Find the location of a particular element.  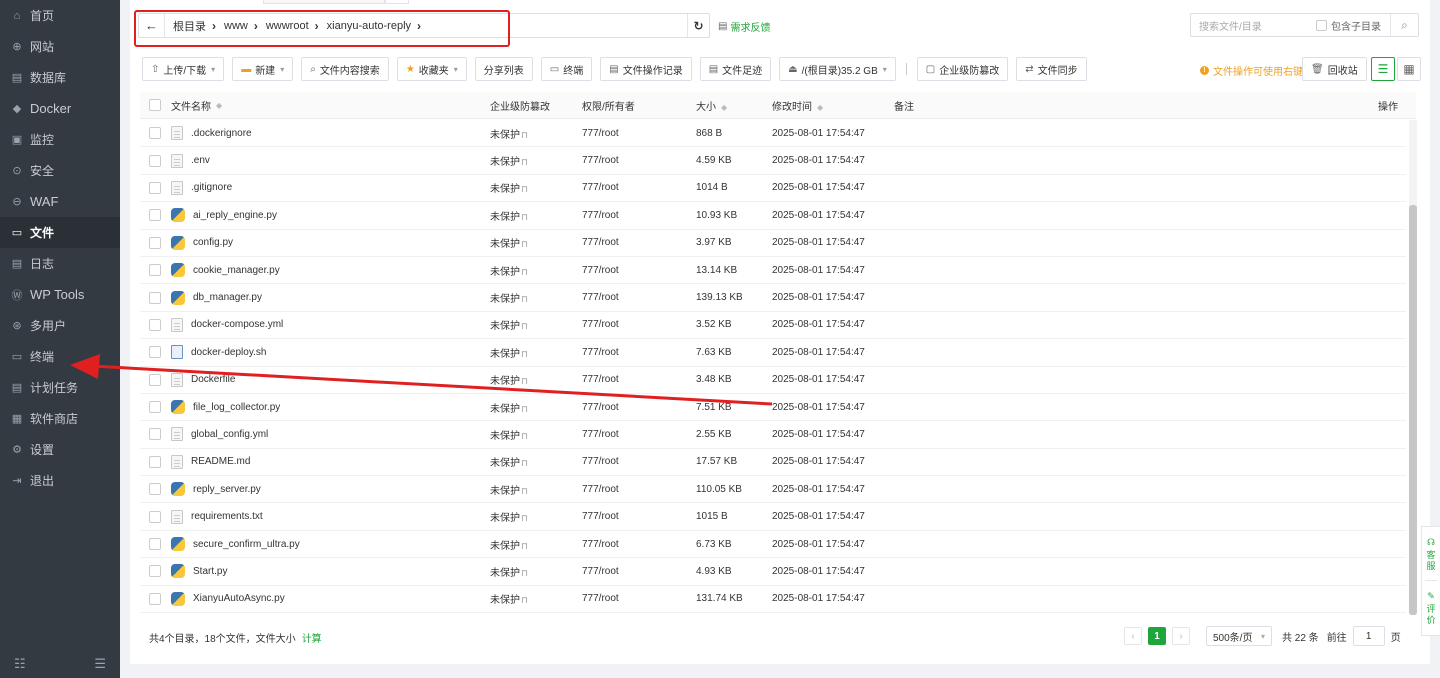

sidebar-item-3: ◆ Docker is located at coordinates (60, 108).